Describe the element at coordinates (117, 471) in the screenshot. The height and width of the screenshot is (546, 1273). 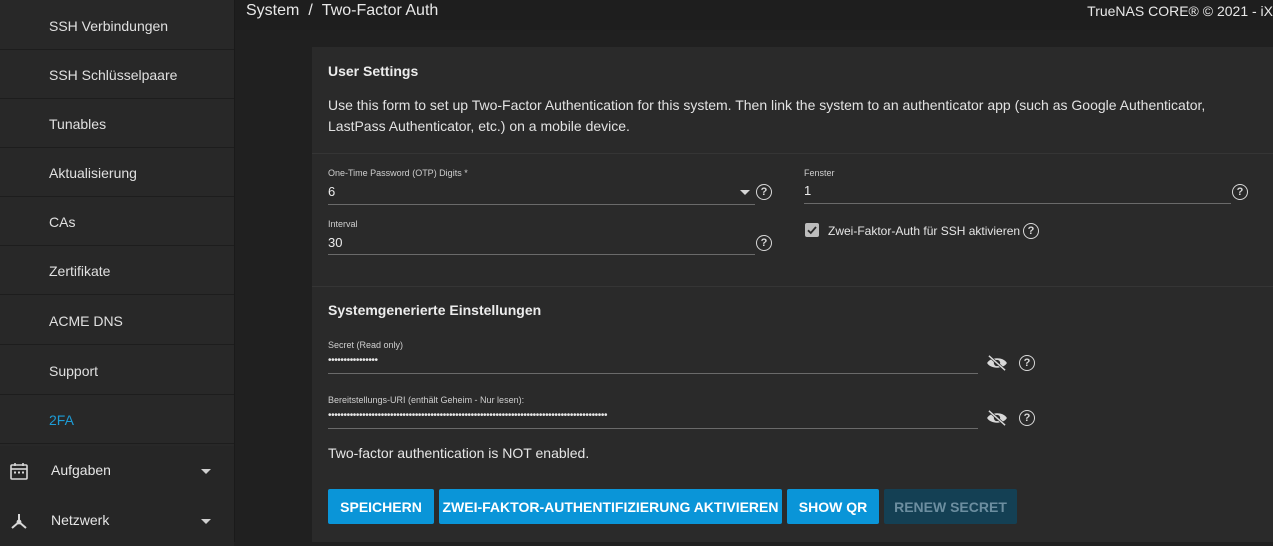
I see `sidebar-group-tasks: Aufgaben` at that location.